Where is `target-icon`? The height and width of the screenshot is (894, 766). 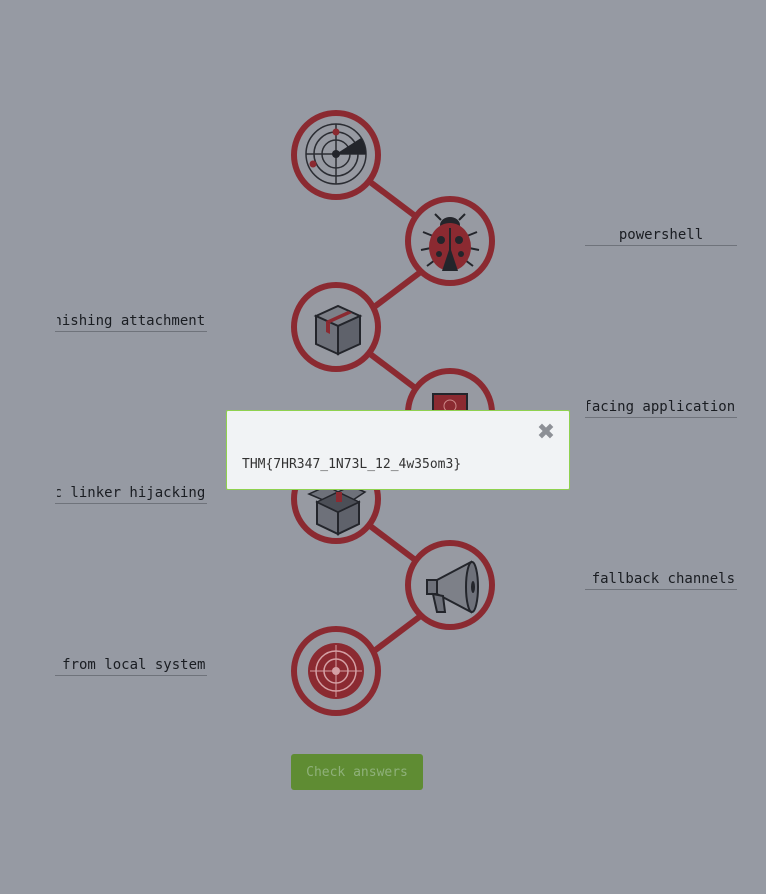 target-icon is located at coordinates (336, 671).